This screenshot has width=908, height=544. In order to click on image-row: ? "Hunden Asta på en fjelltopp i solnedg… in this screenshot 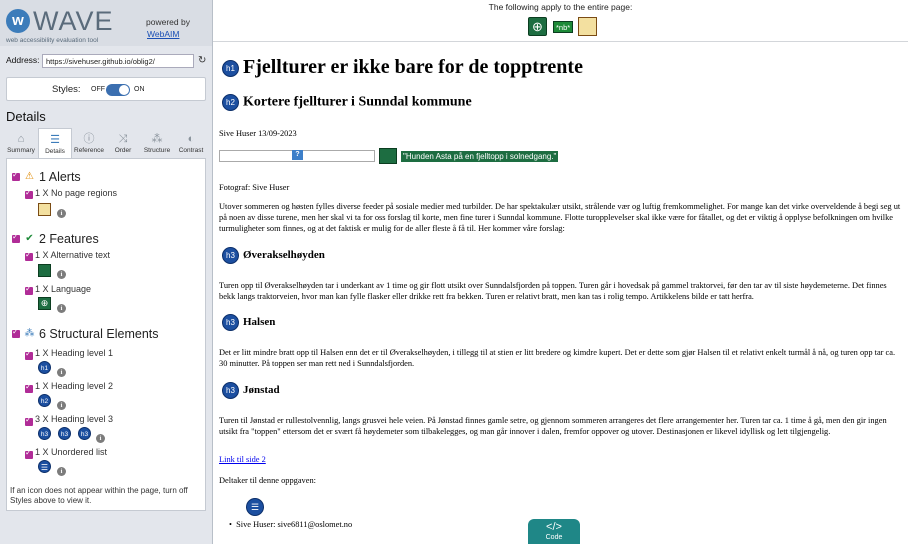, I will do `click(561, 158)`.